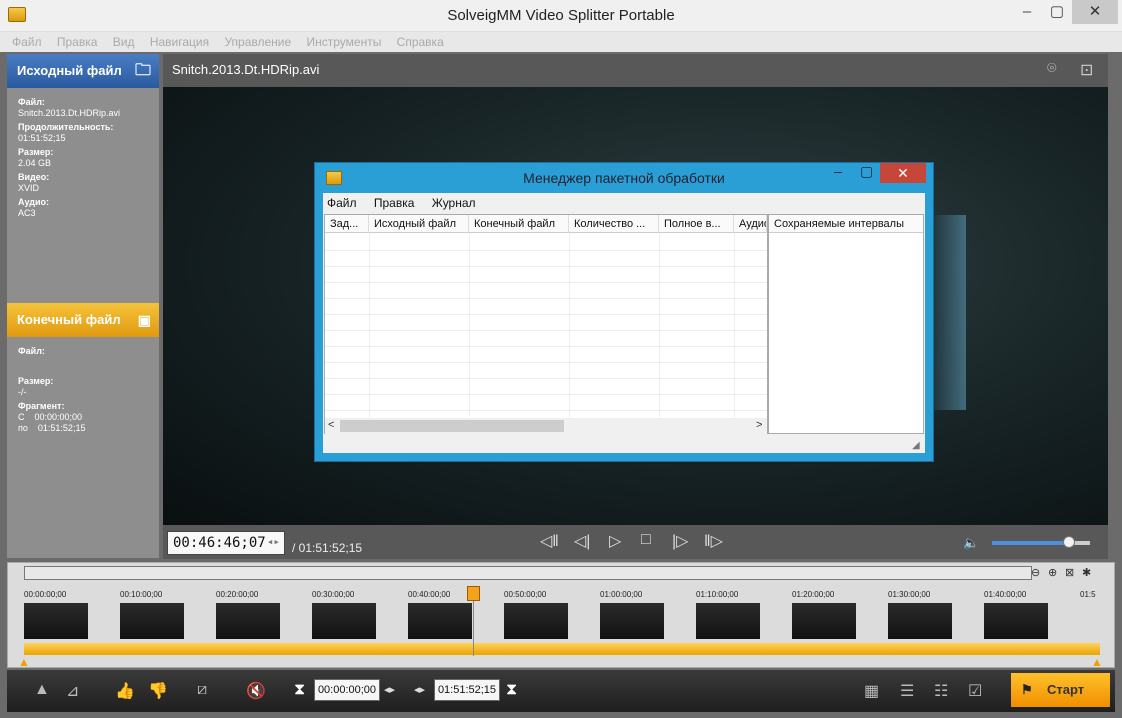 The height and width of the screenshot is (718, 1122). I want to click on player-filename: Snitch.2013.Dt.HDRip.avi, so click(246, 69).